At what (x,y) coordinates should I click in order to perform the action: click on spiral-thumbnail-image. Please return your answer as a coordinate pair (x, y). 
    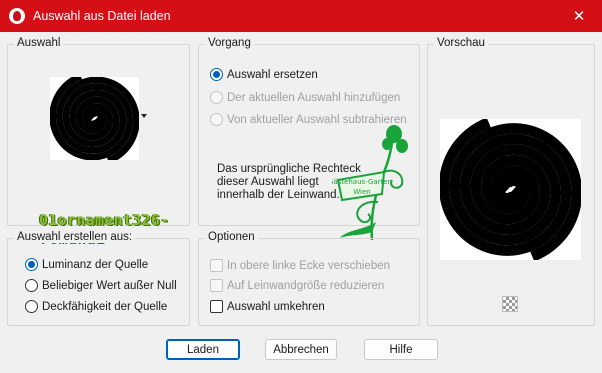
    Looking at the image, I should click on (94, 118).